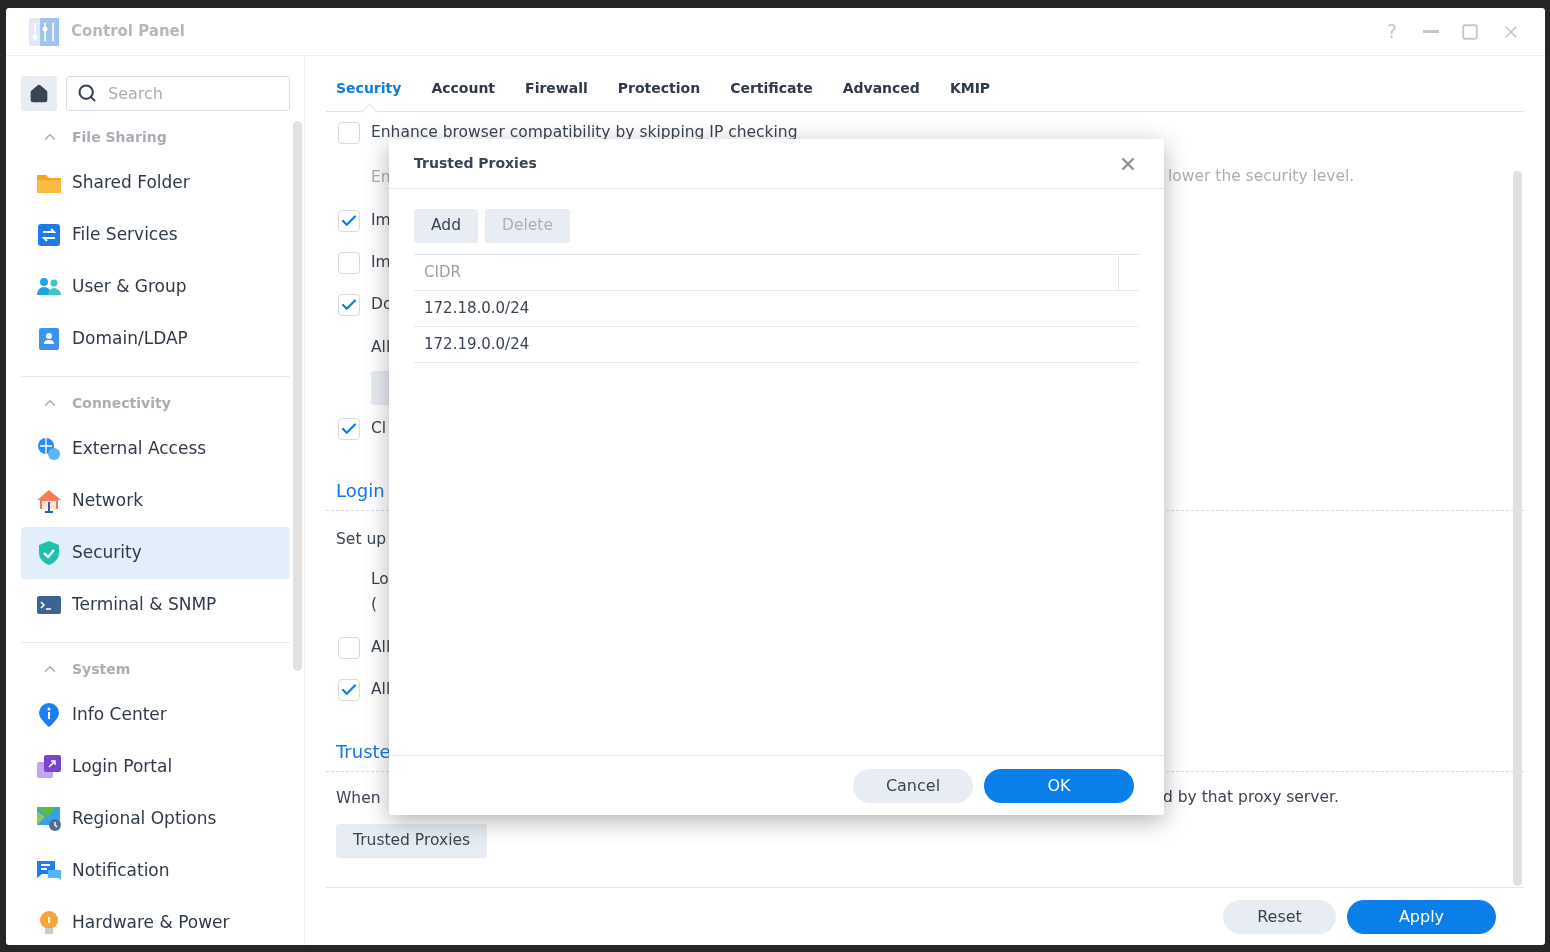  I want to click on hint-text: lower the security level., so click(1261, 177).